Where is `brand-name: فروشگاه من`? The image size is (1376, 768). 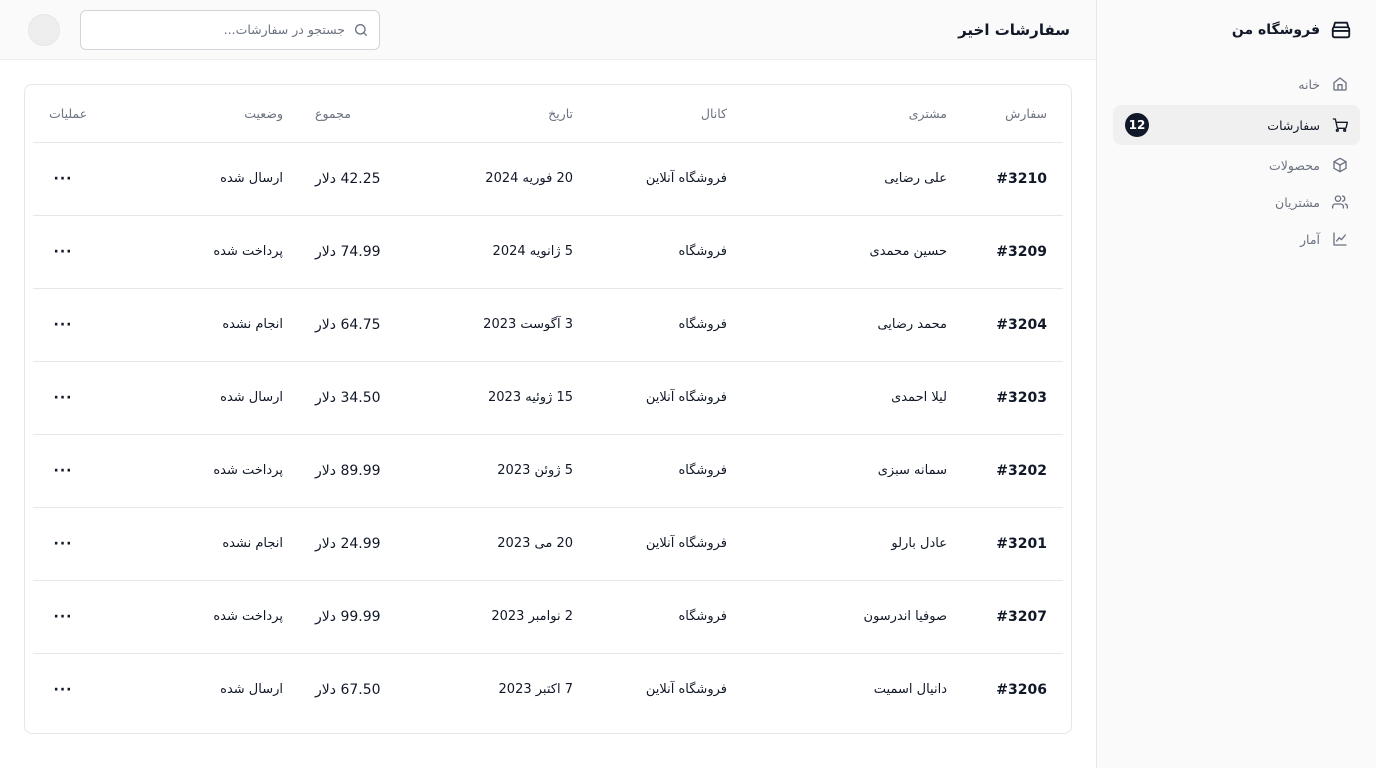
brand-name: فروشگاه من is located at coordinates (1275, 30).